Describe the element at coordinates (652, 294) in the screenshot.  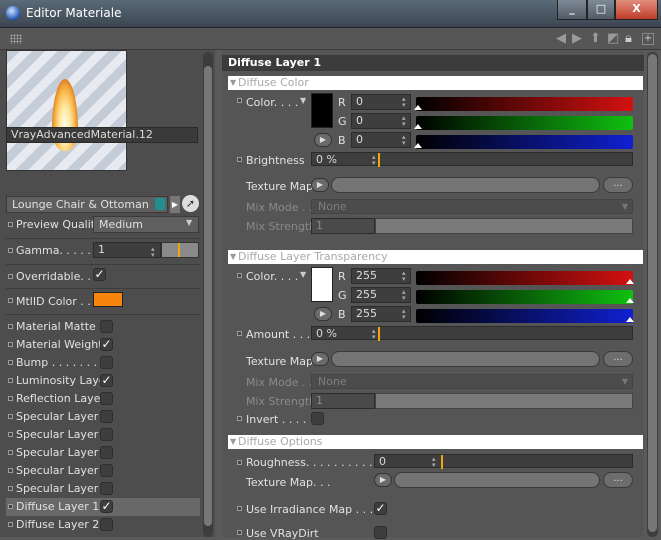
I see `right-scrollbar` at that location.